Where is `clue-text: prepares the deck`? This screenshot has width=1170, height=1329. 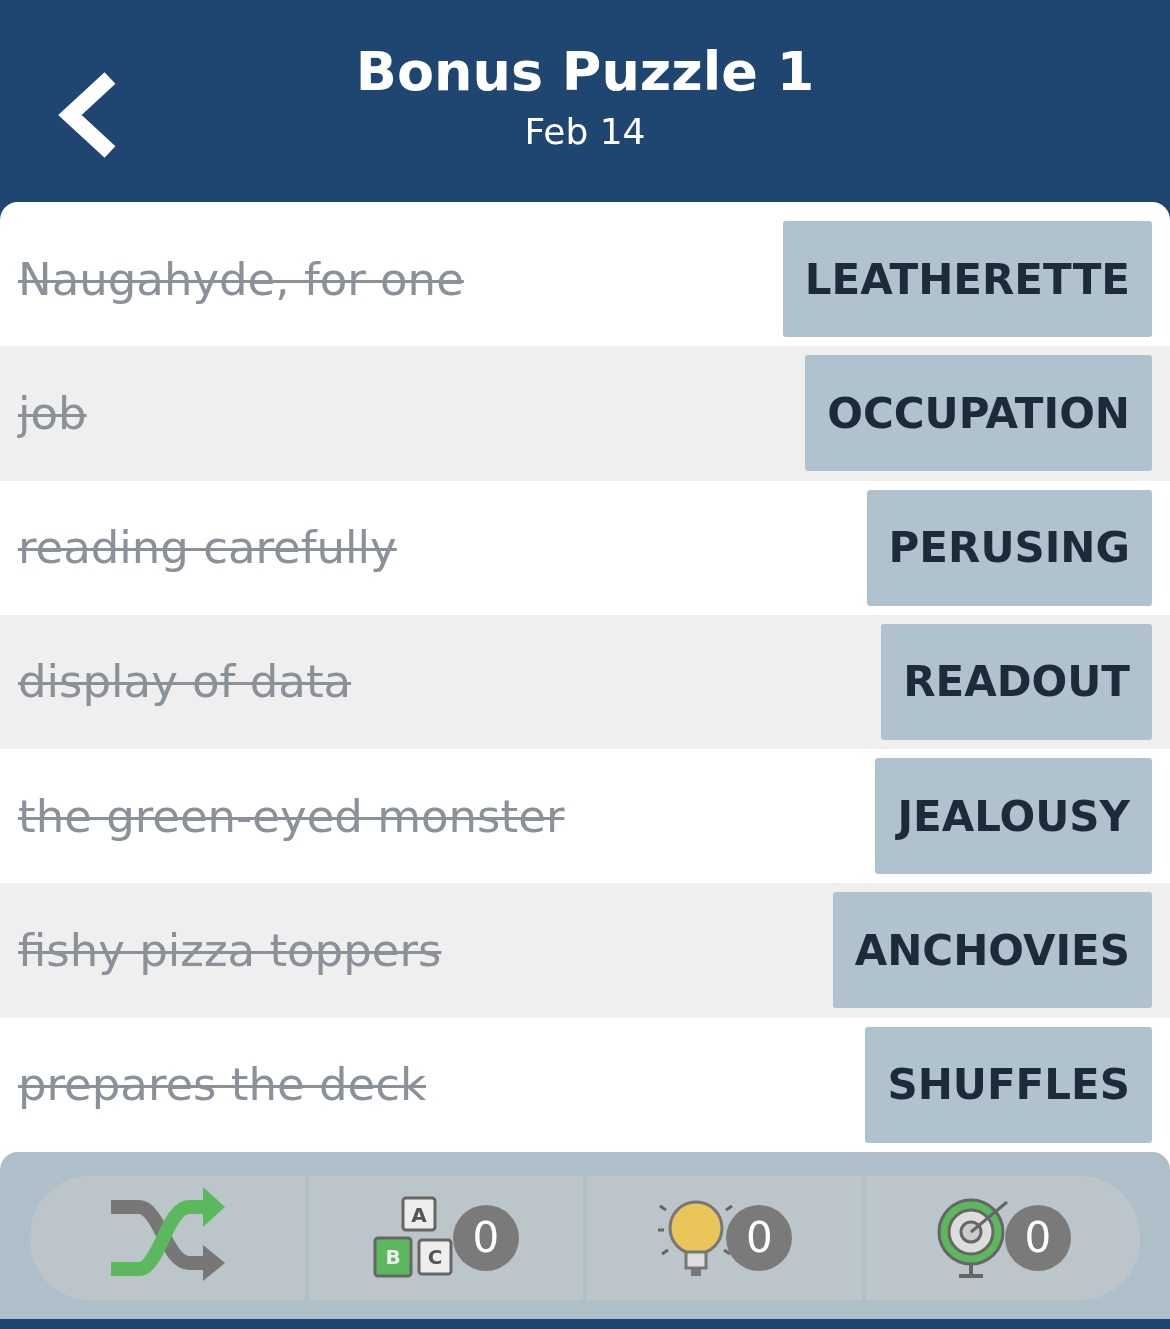
clue-text: prepares the deck is located at coordinates (222, 1085).